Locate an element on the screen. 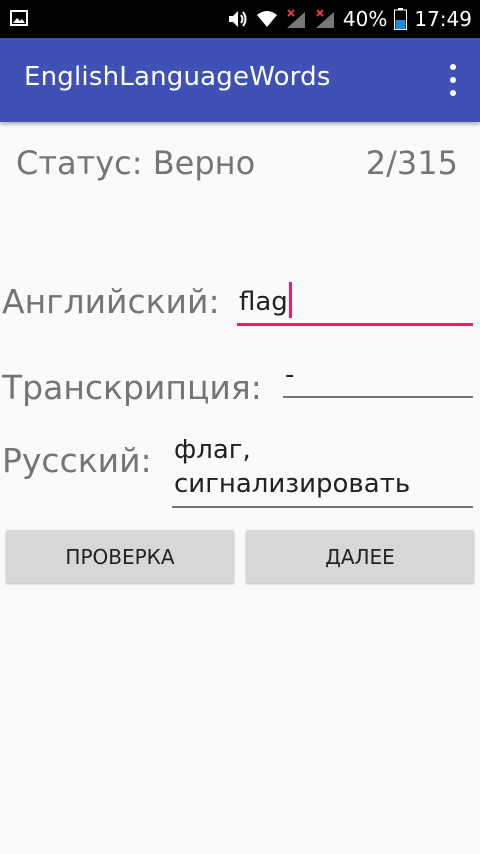 Image resolution: width=480 pixels, height=854 pixels. transcription-value: - is located at coordinates (290, 375).